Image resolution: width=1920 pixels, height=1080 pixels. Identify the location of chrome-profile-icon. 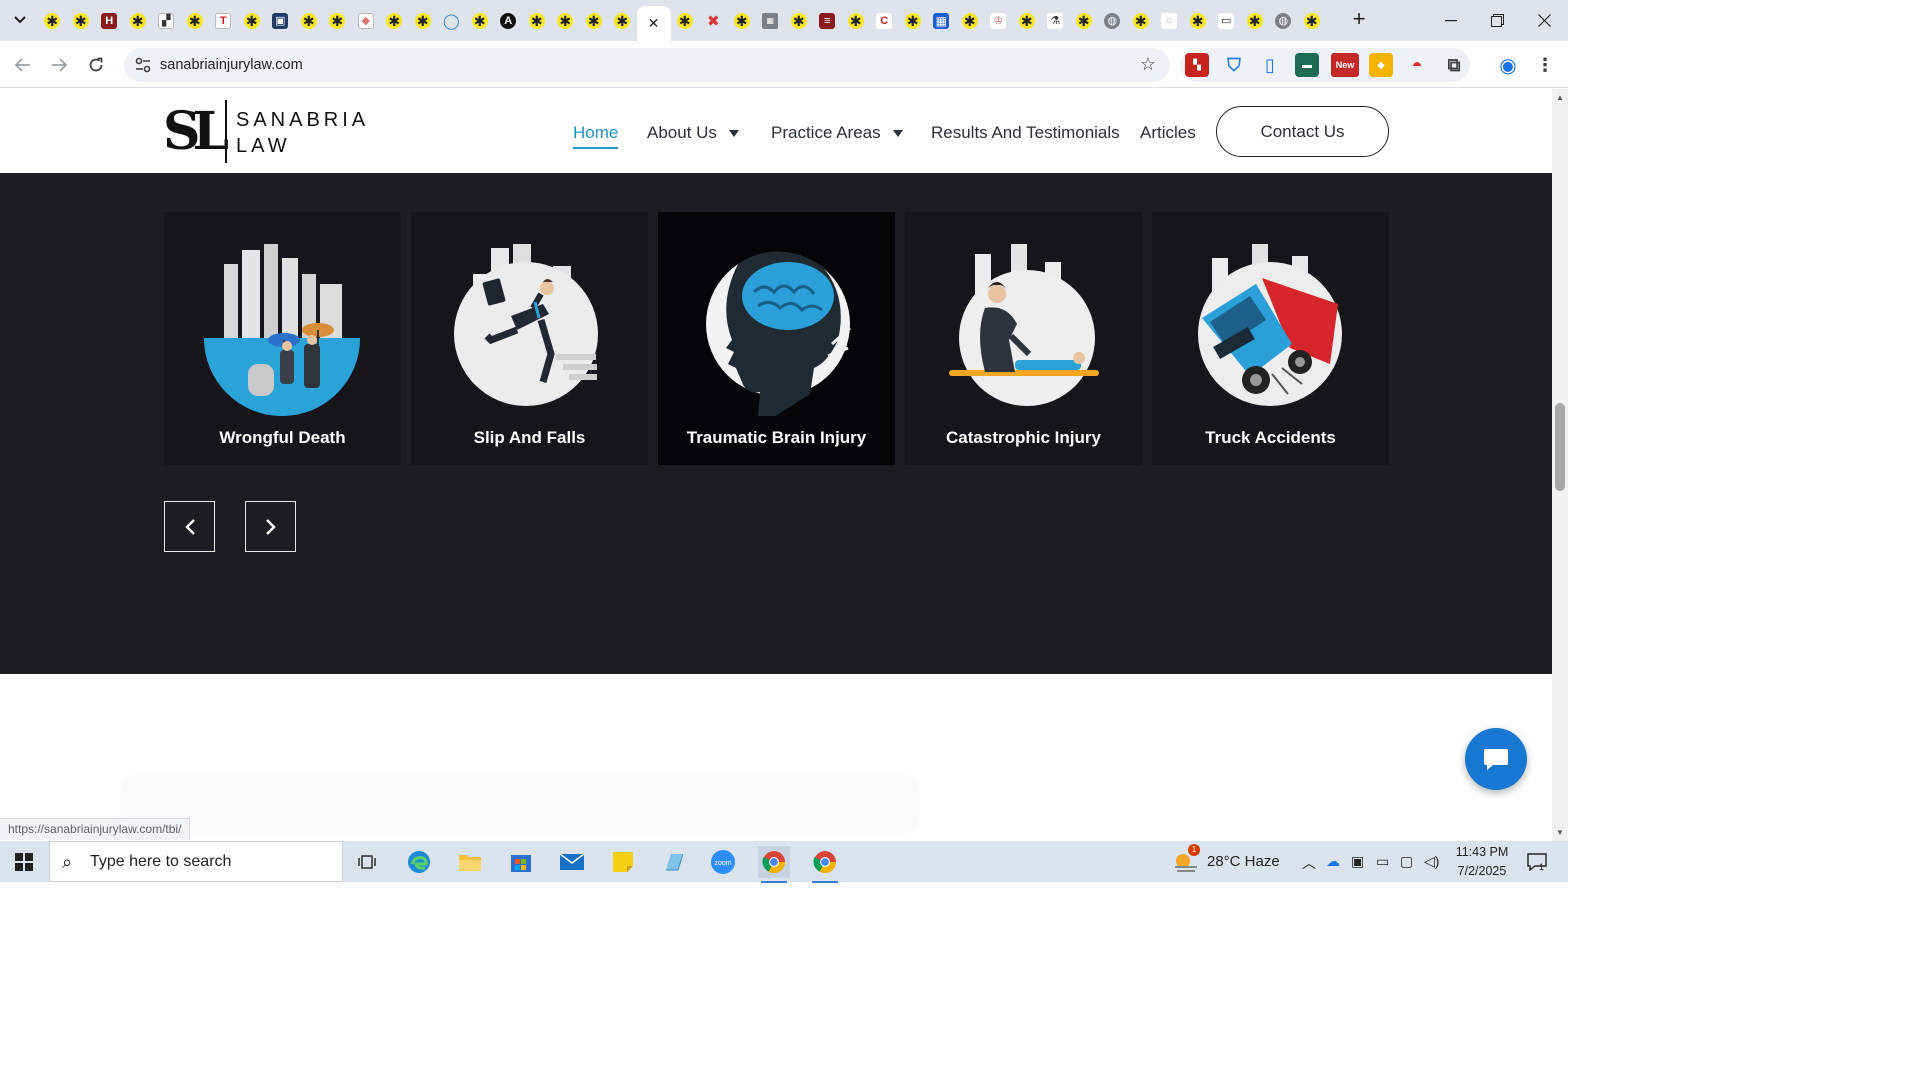
(825, 864).